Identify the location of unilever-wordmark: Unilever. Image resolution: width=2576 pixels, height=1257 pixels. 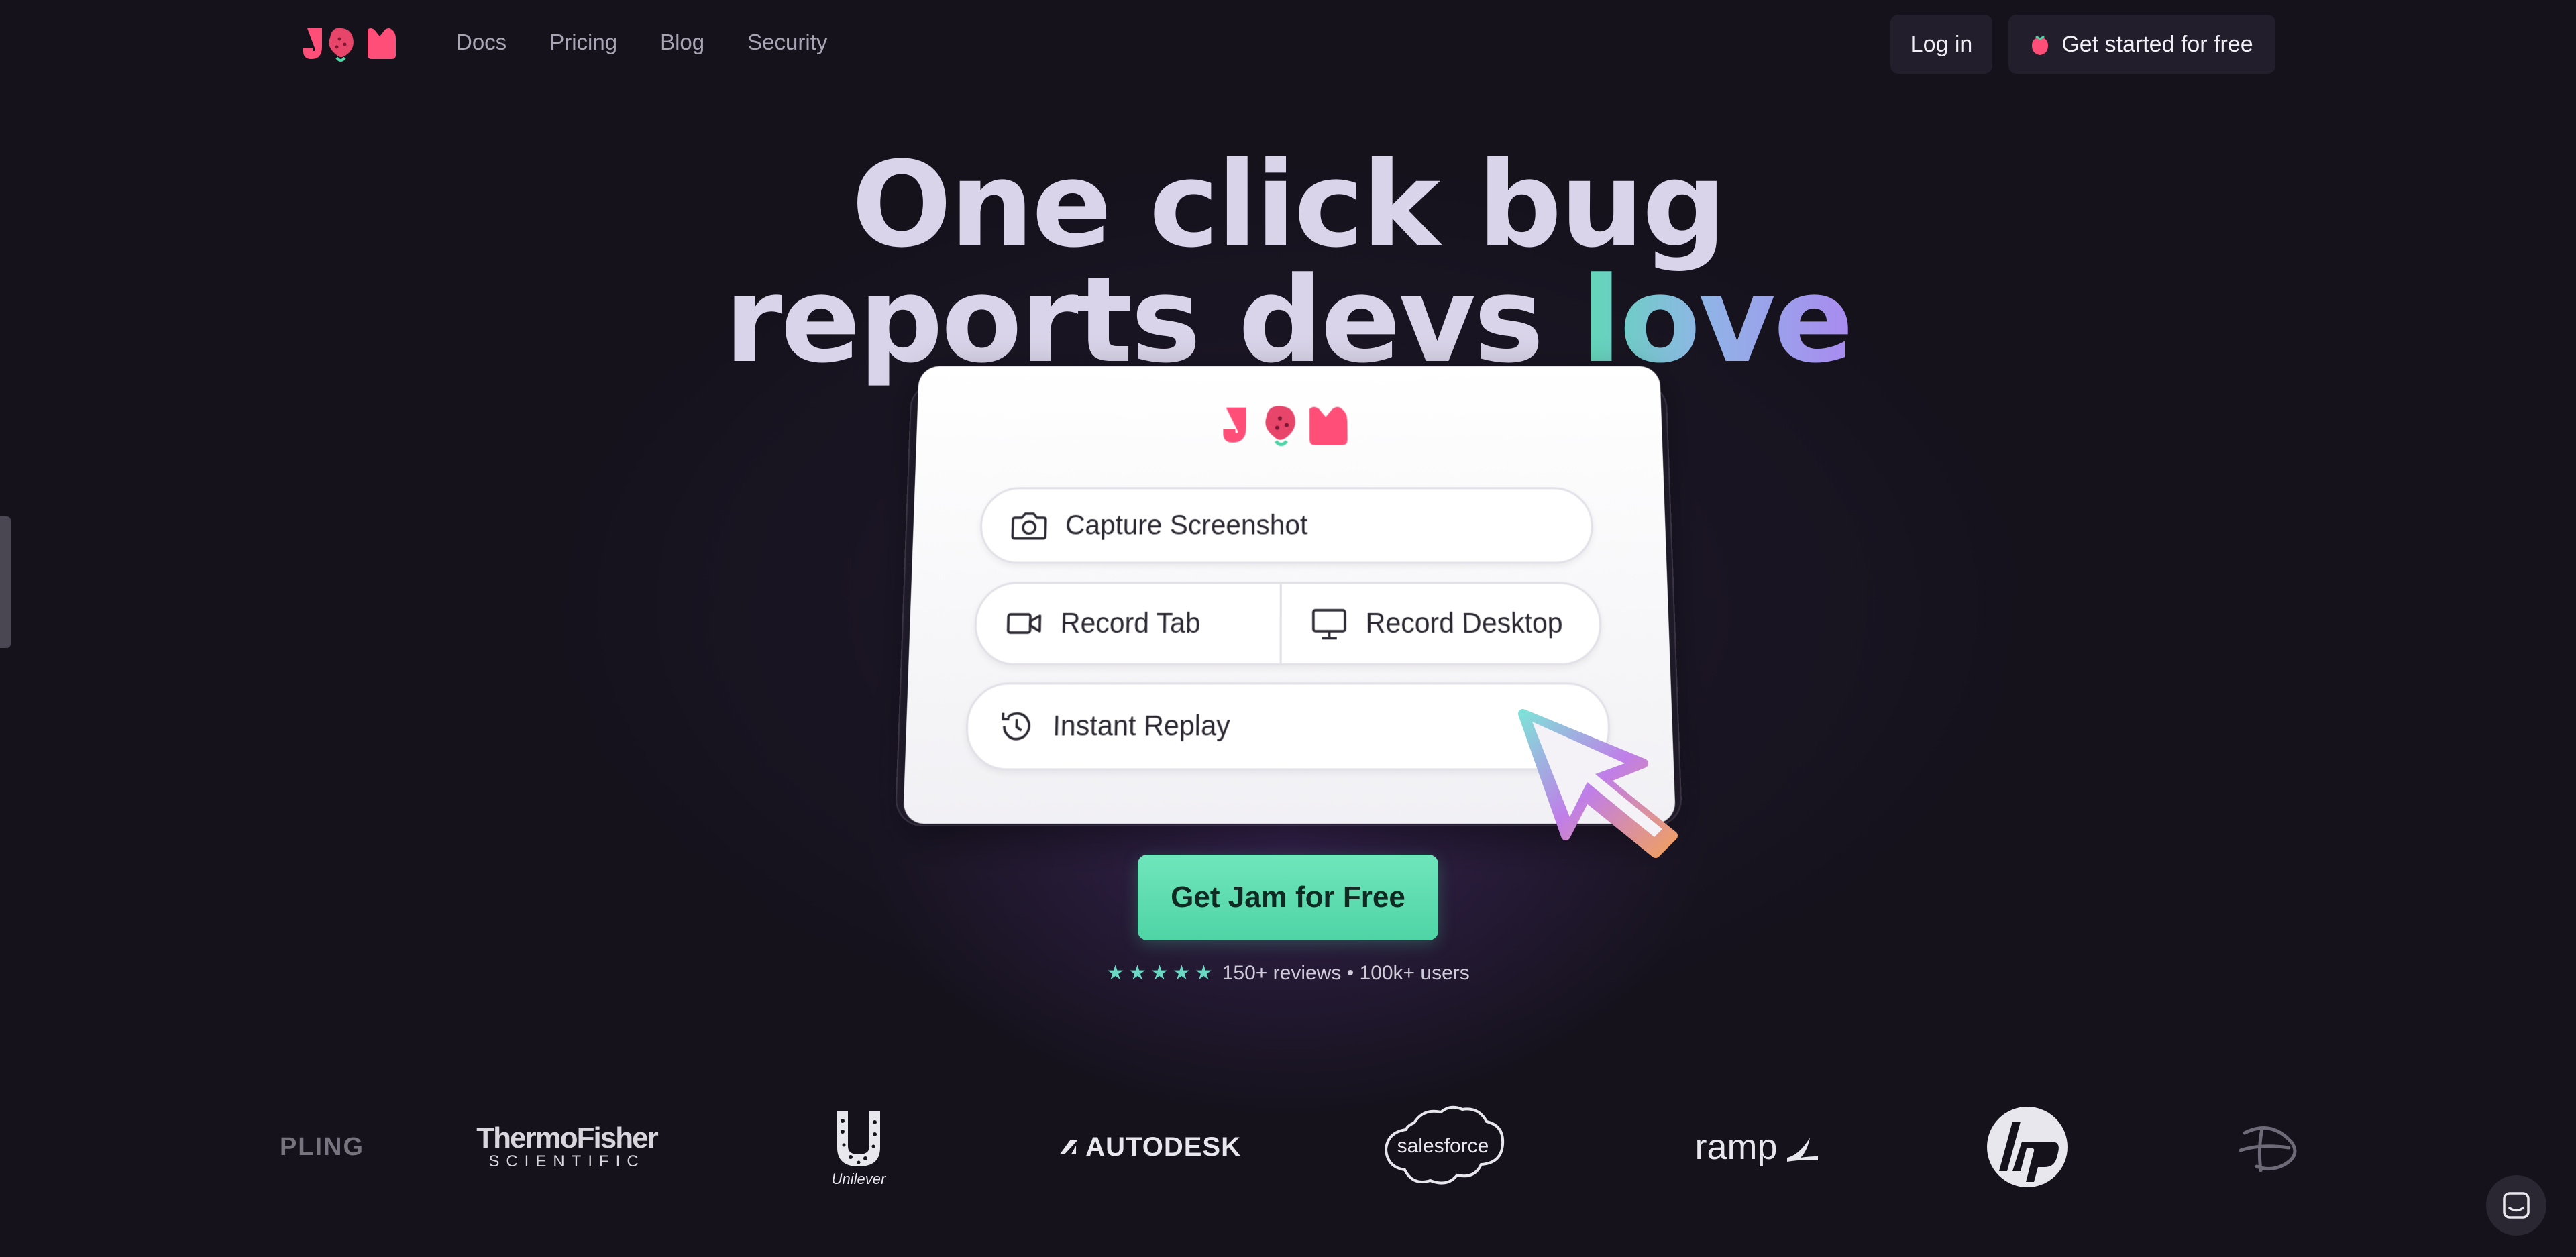
(858, 1178).